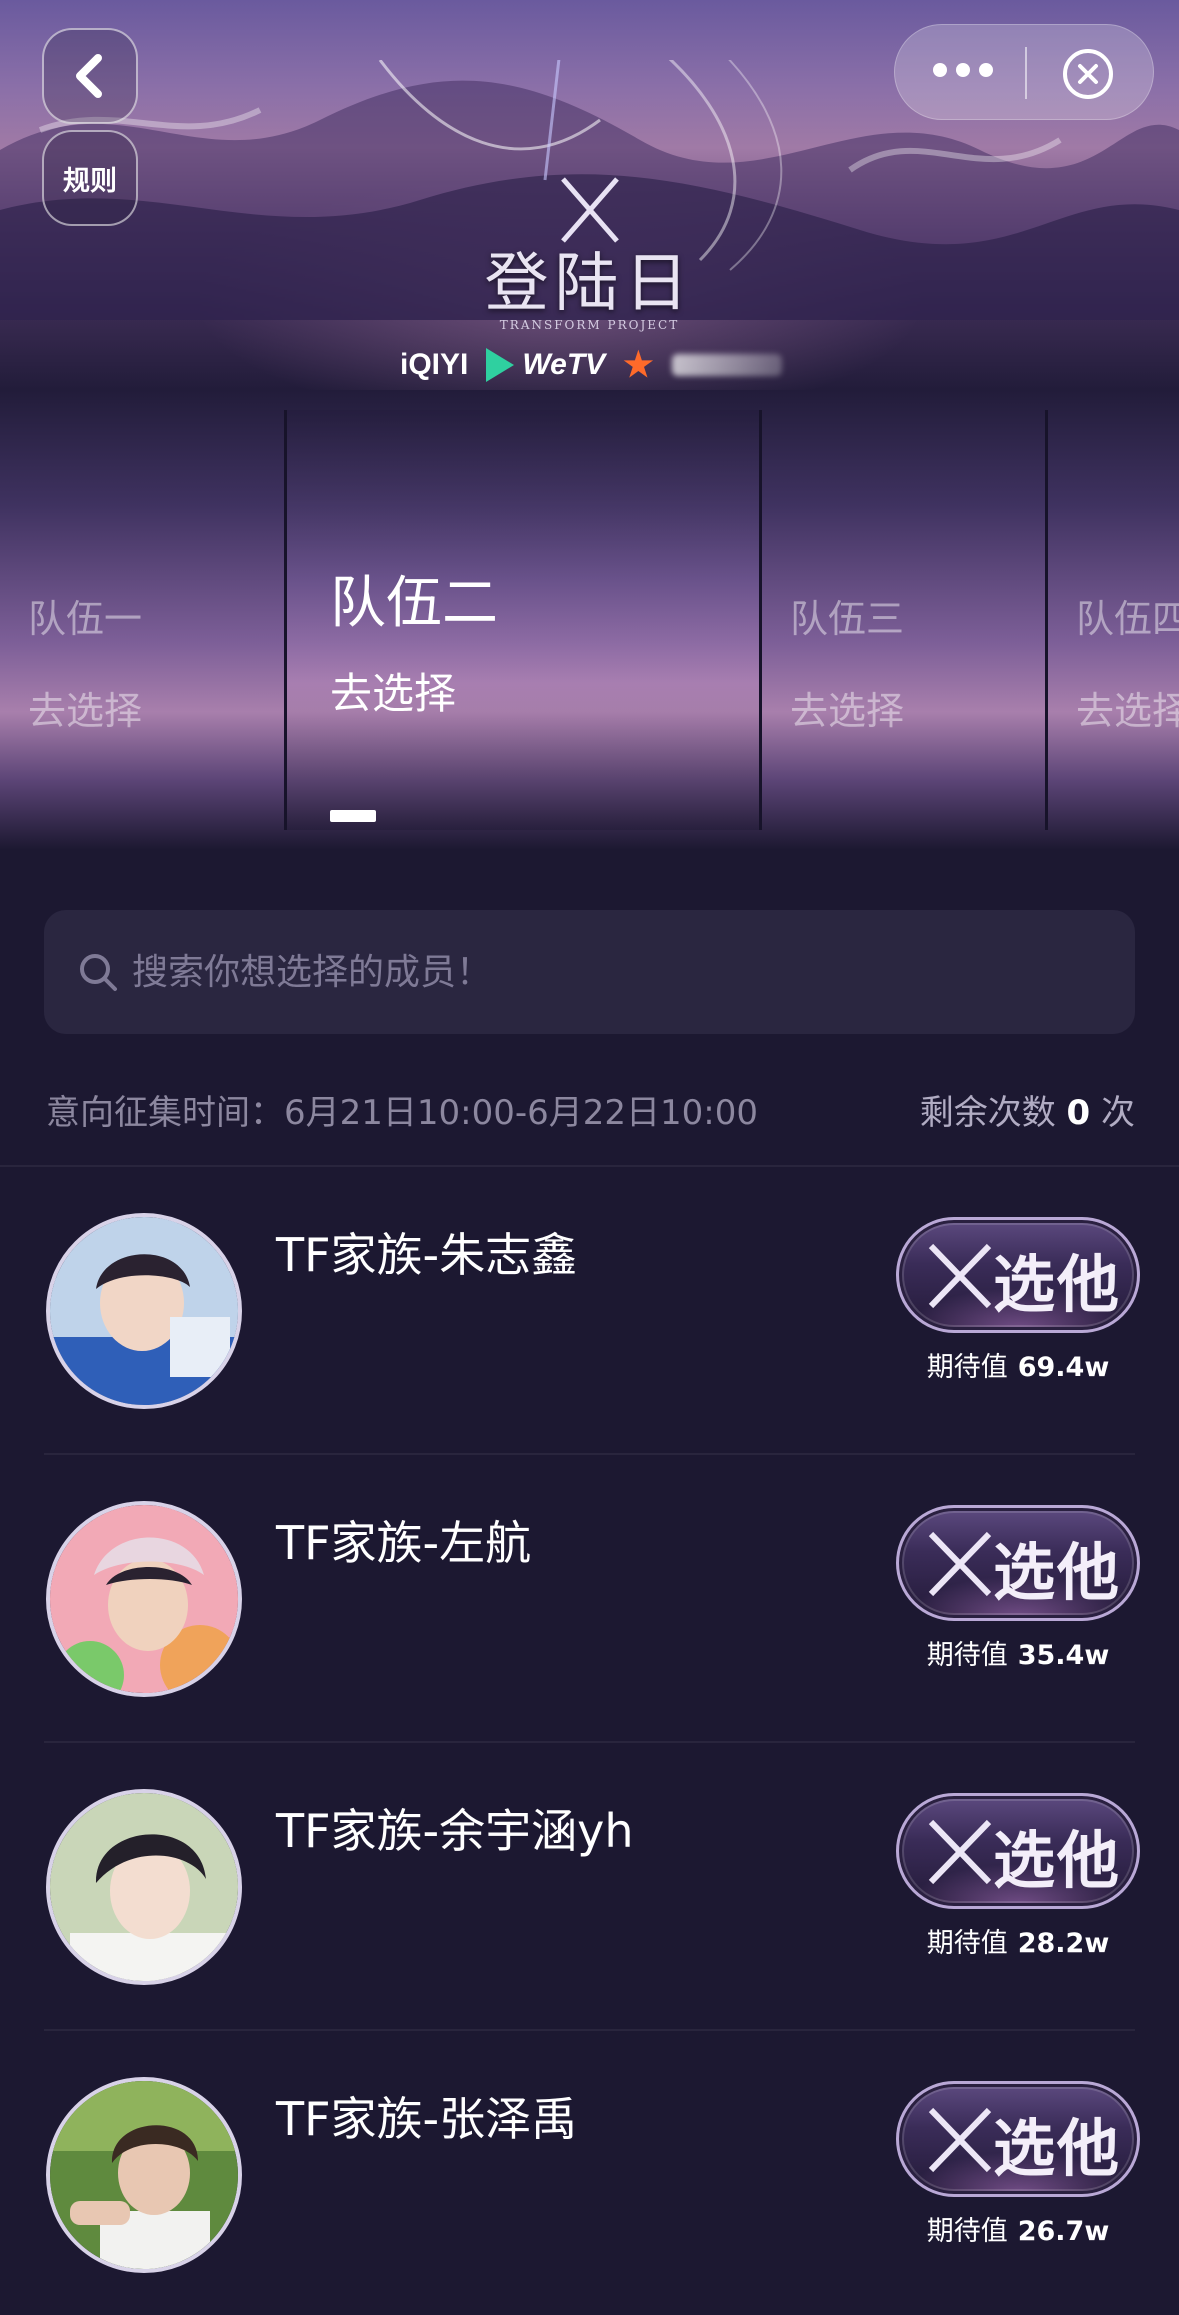  I want to click on member-name: TF家族-余宇涵yh, so click(455, 1831).